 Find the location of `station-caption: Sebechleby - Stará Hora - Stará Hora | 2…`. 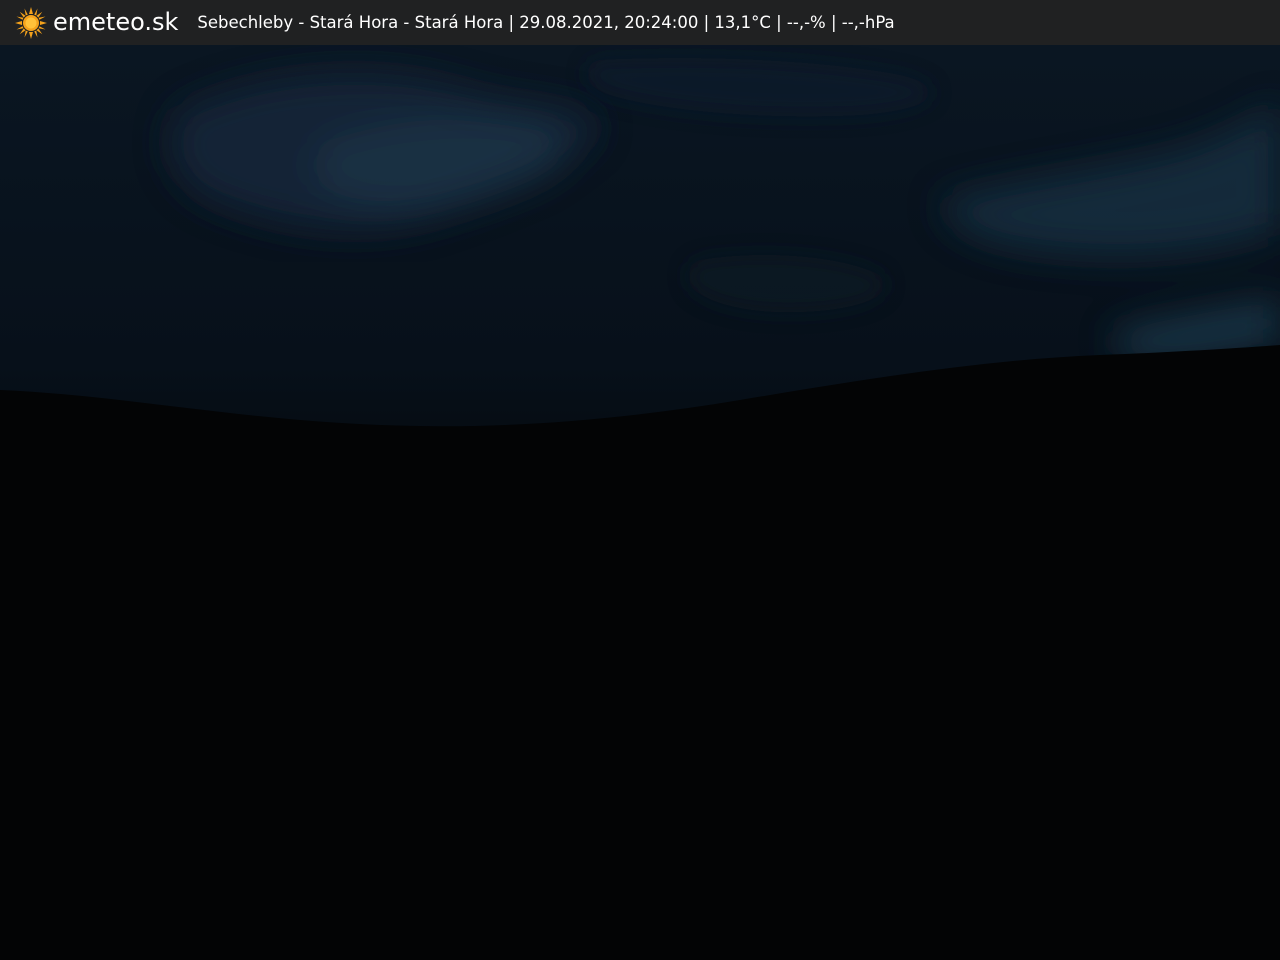

station-caption: Sebechleby - Stará Hora - Stará Hora | 2… is located at coordinates (546, 22).